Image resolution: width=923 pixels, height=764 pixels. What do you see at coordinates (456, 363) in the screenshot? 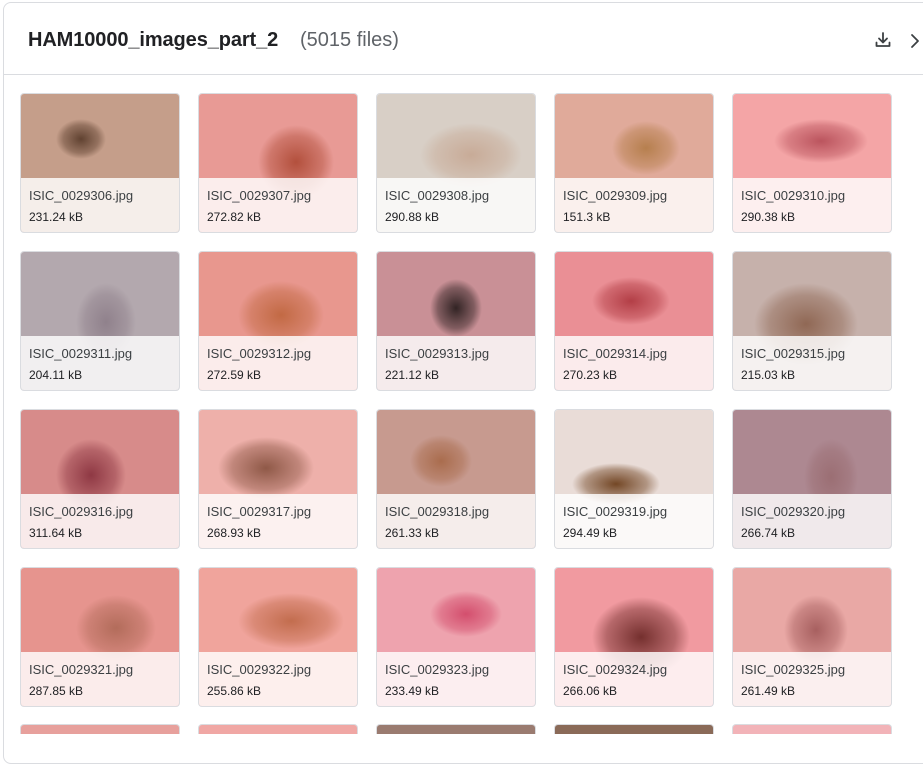
I see `file-caption: ISIC_0029313.jpg 221.12 kB` at bounding box center [456, 363].